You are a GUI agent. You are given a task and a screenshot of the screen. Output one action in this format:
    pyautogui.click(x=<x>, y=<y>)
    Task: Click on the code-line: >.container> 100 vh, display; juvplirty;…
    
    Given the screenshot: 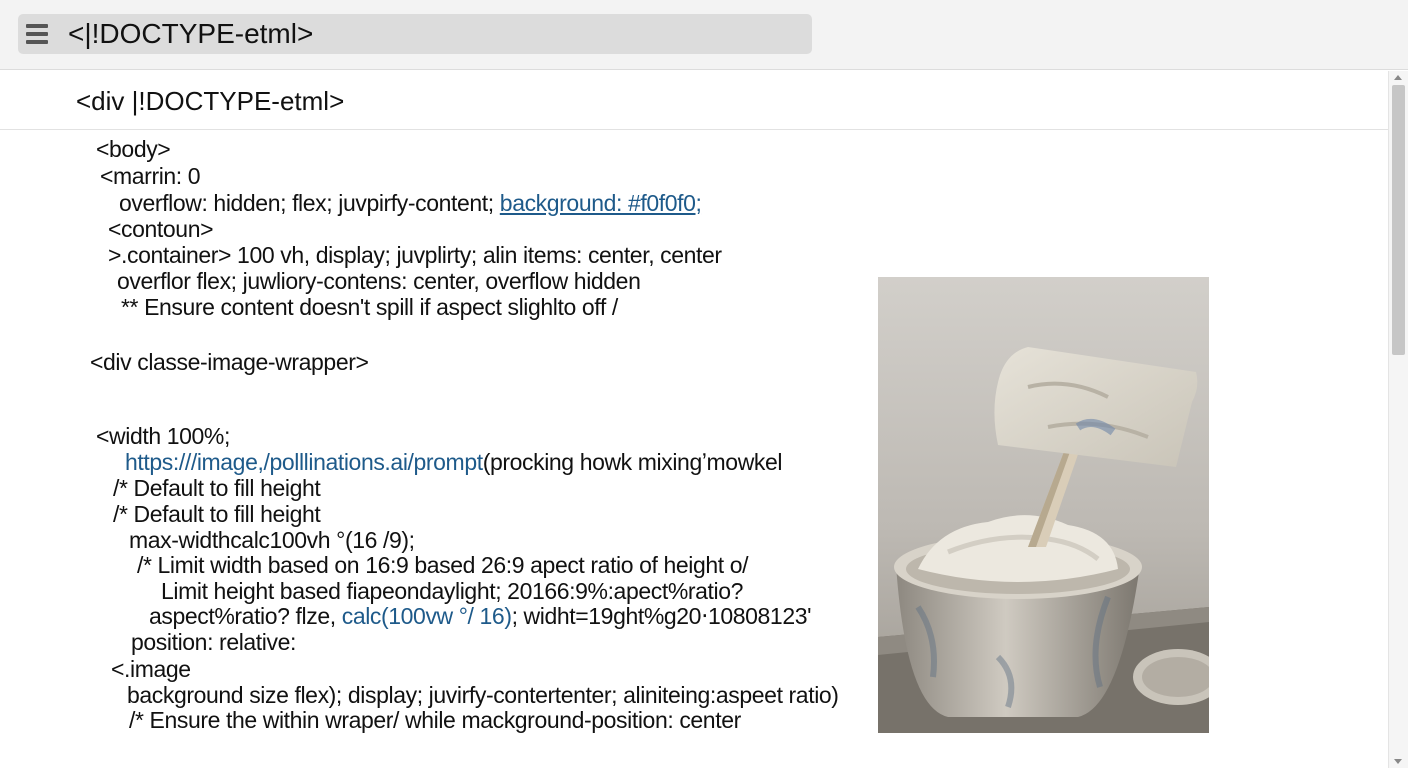 What is the action you would take?
    pyautogui.click(x=415, y=255)
    